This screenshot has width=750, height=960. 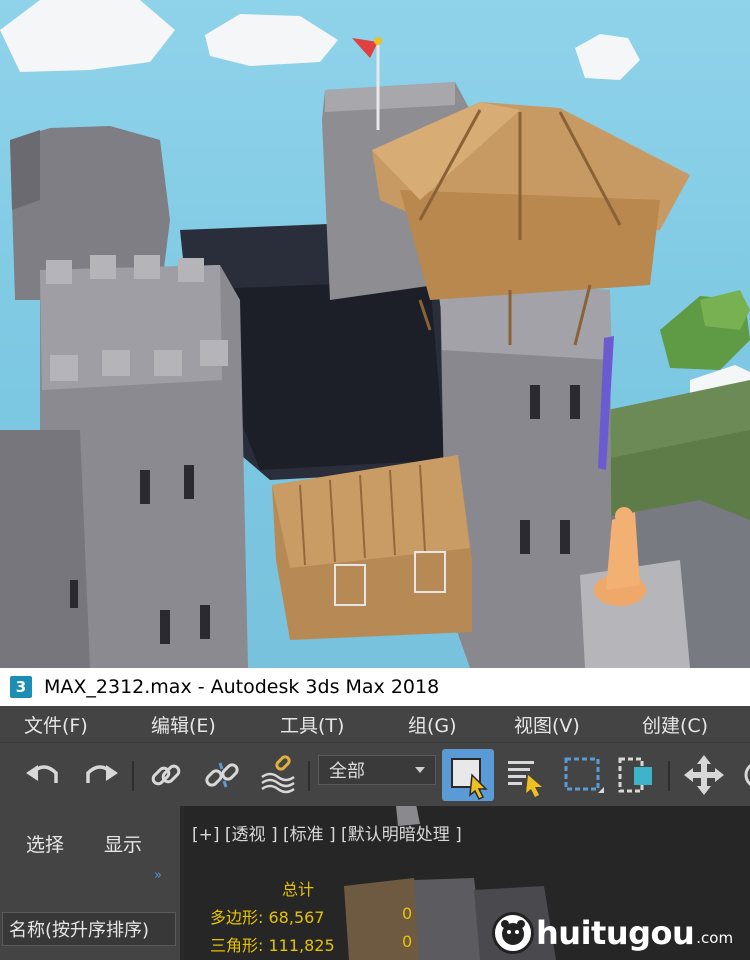 I want to click on selection-filter-value: 全部, so click(x=347, y=771).